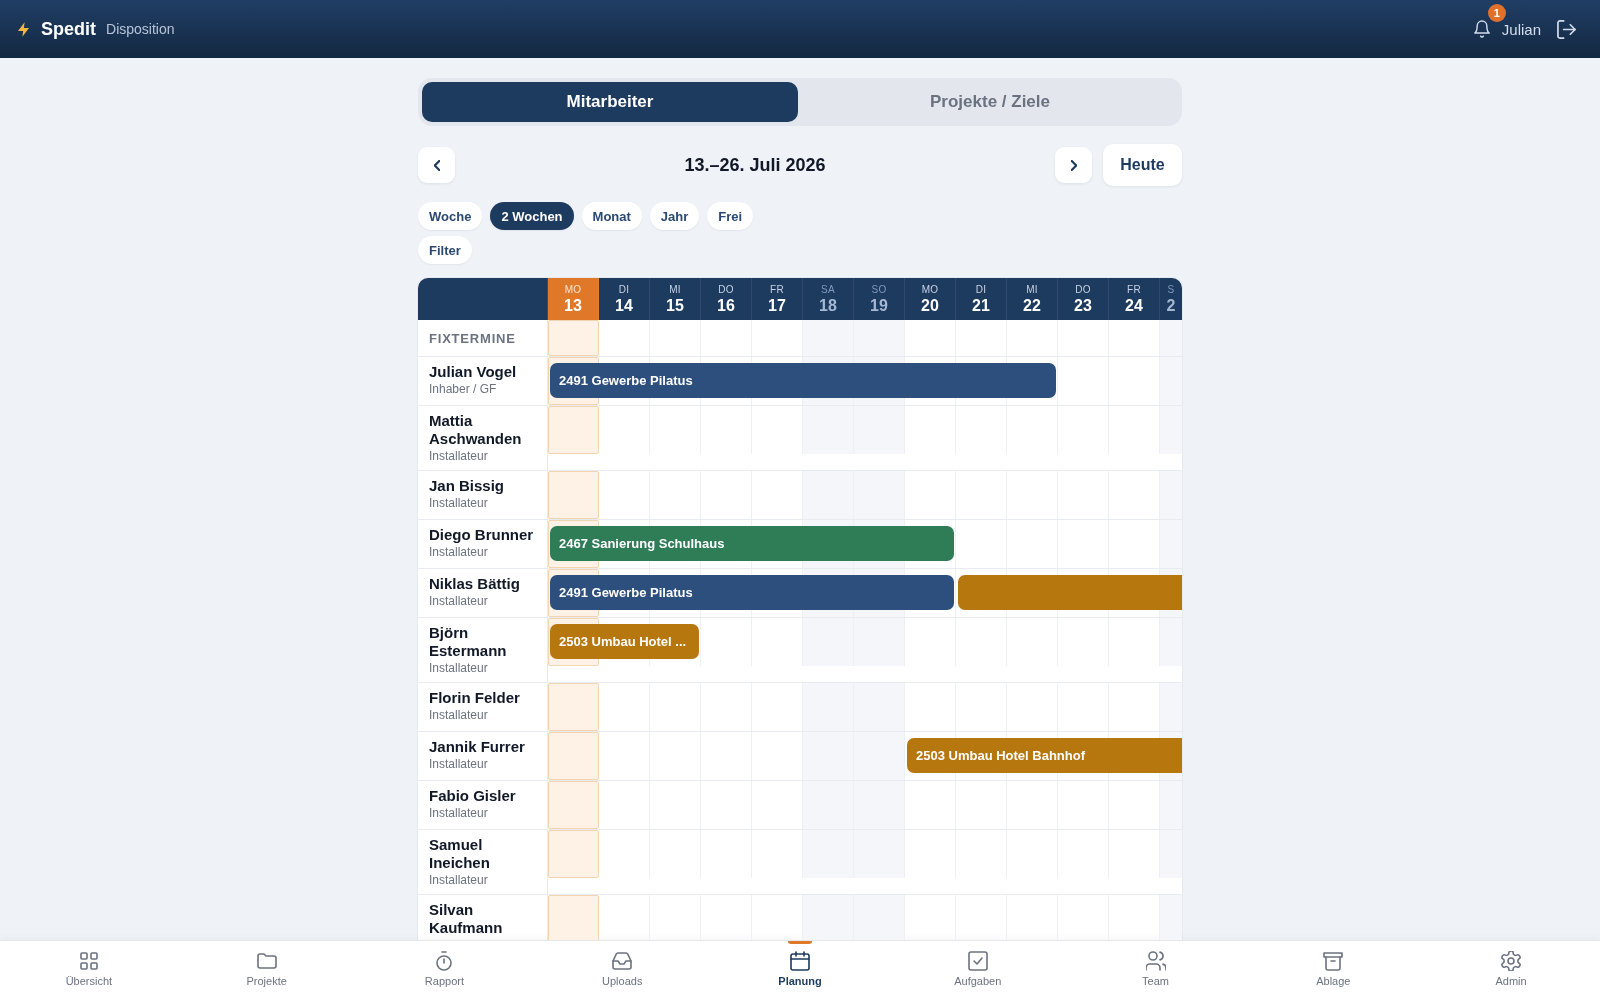  I want to click on settings-icon, so click(1511, 961).